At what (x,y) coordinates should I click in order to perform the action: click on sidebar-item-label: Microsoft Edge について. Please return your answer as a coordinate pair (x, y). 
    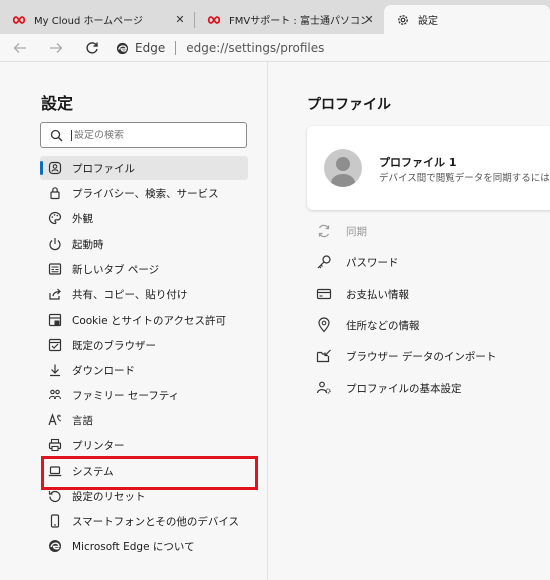
    Looking at the image, I should click on (133, 546).